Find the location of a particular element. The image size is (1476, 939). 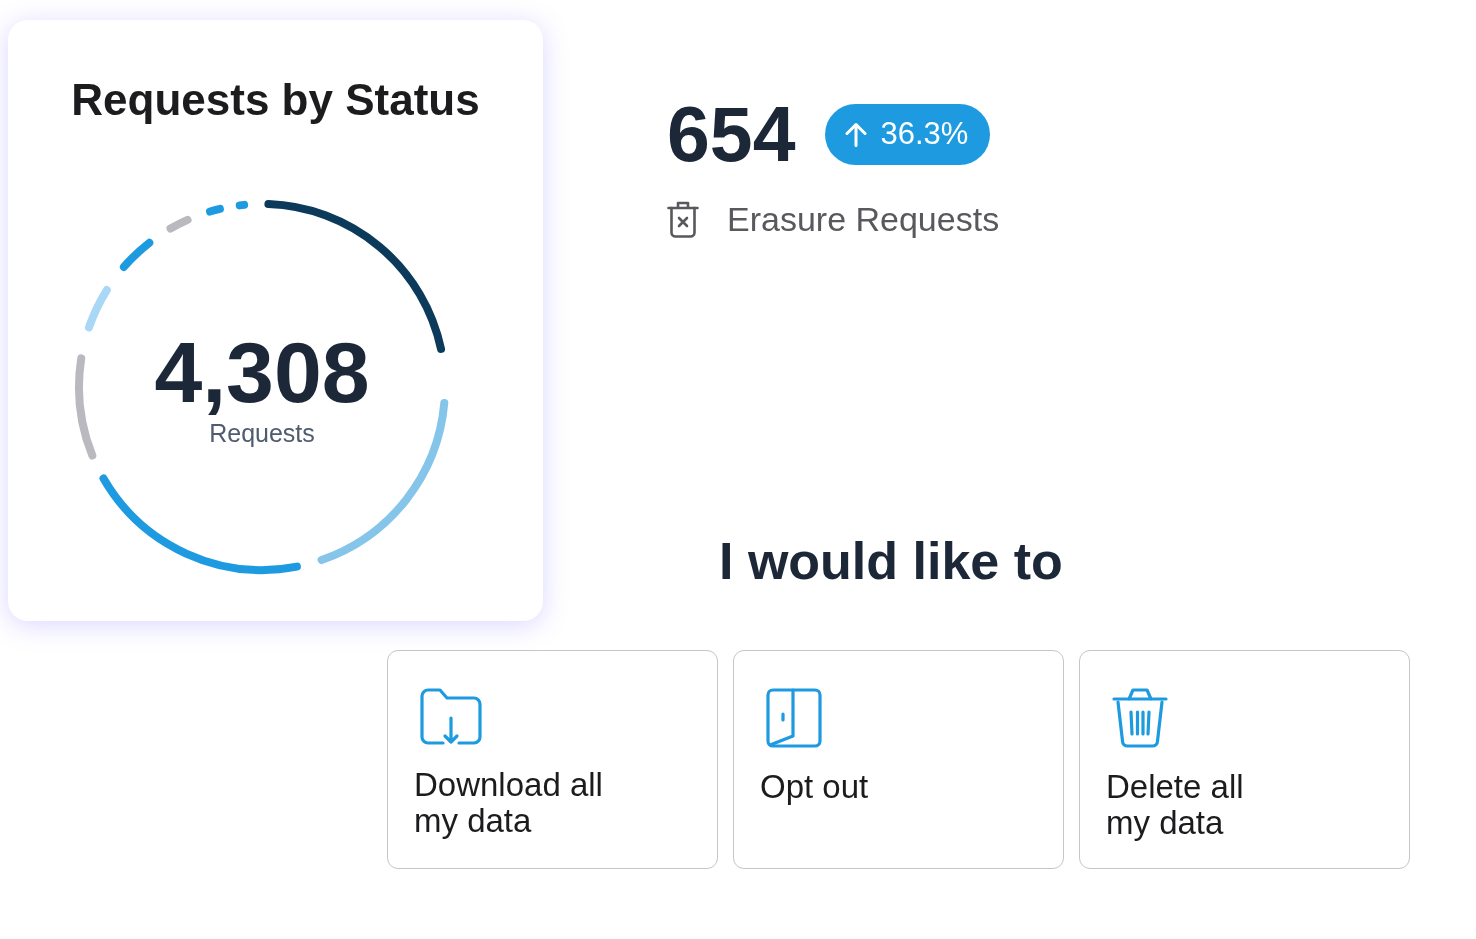

folder-download-icon is located at coordinates (451, 717).